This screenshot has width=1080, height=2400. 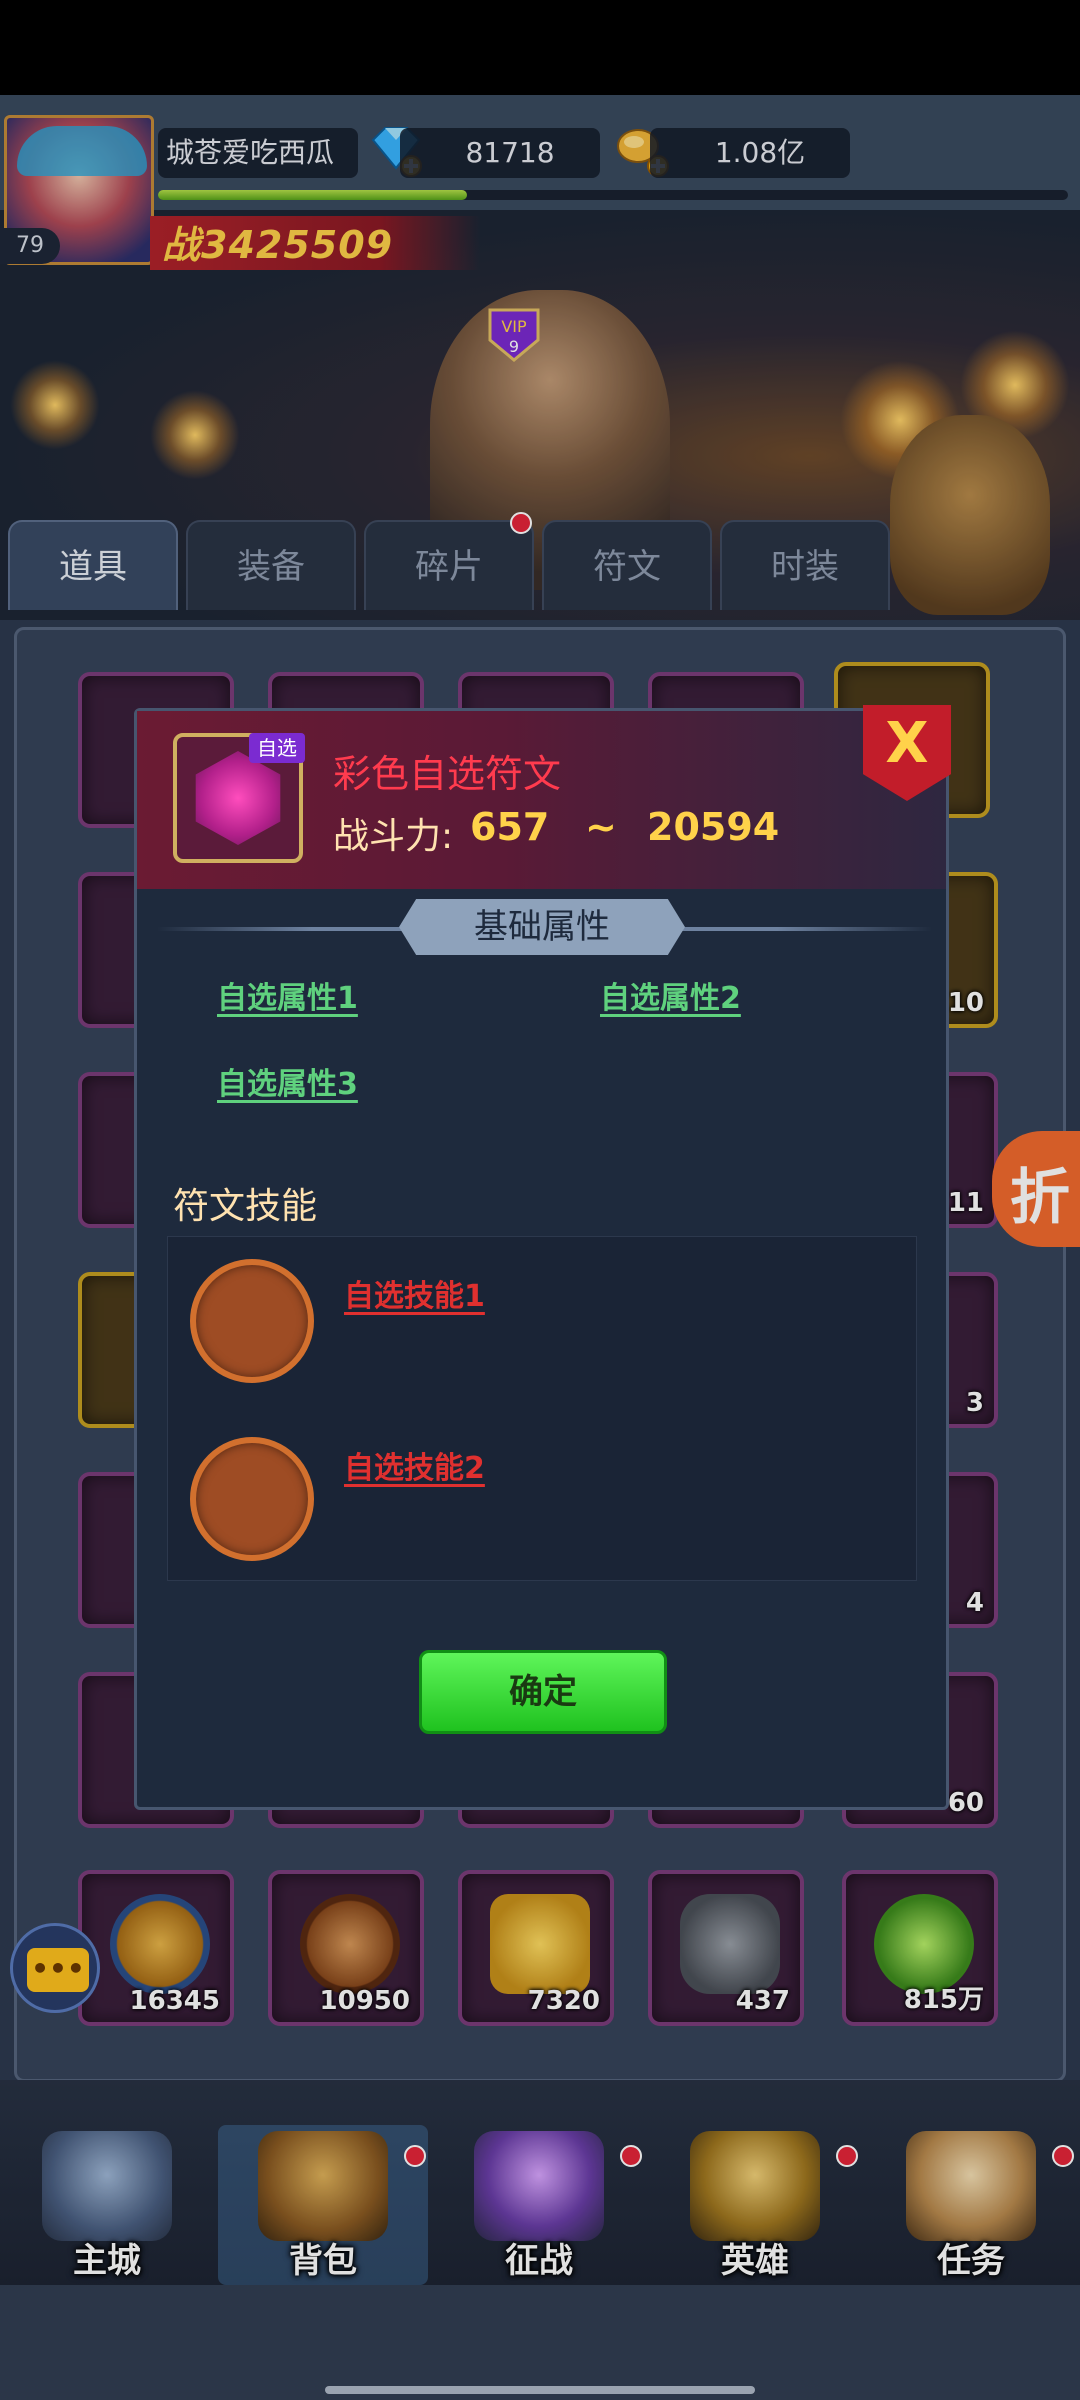 I want to click on skill-option-2: 自选技能2, so click(x=414, y=1465).